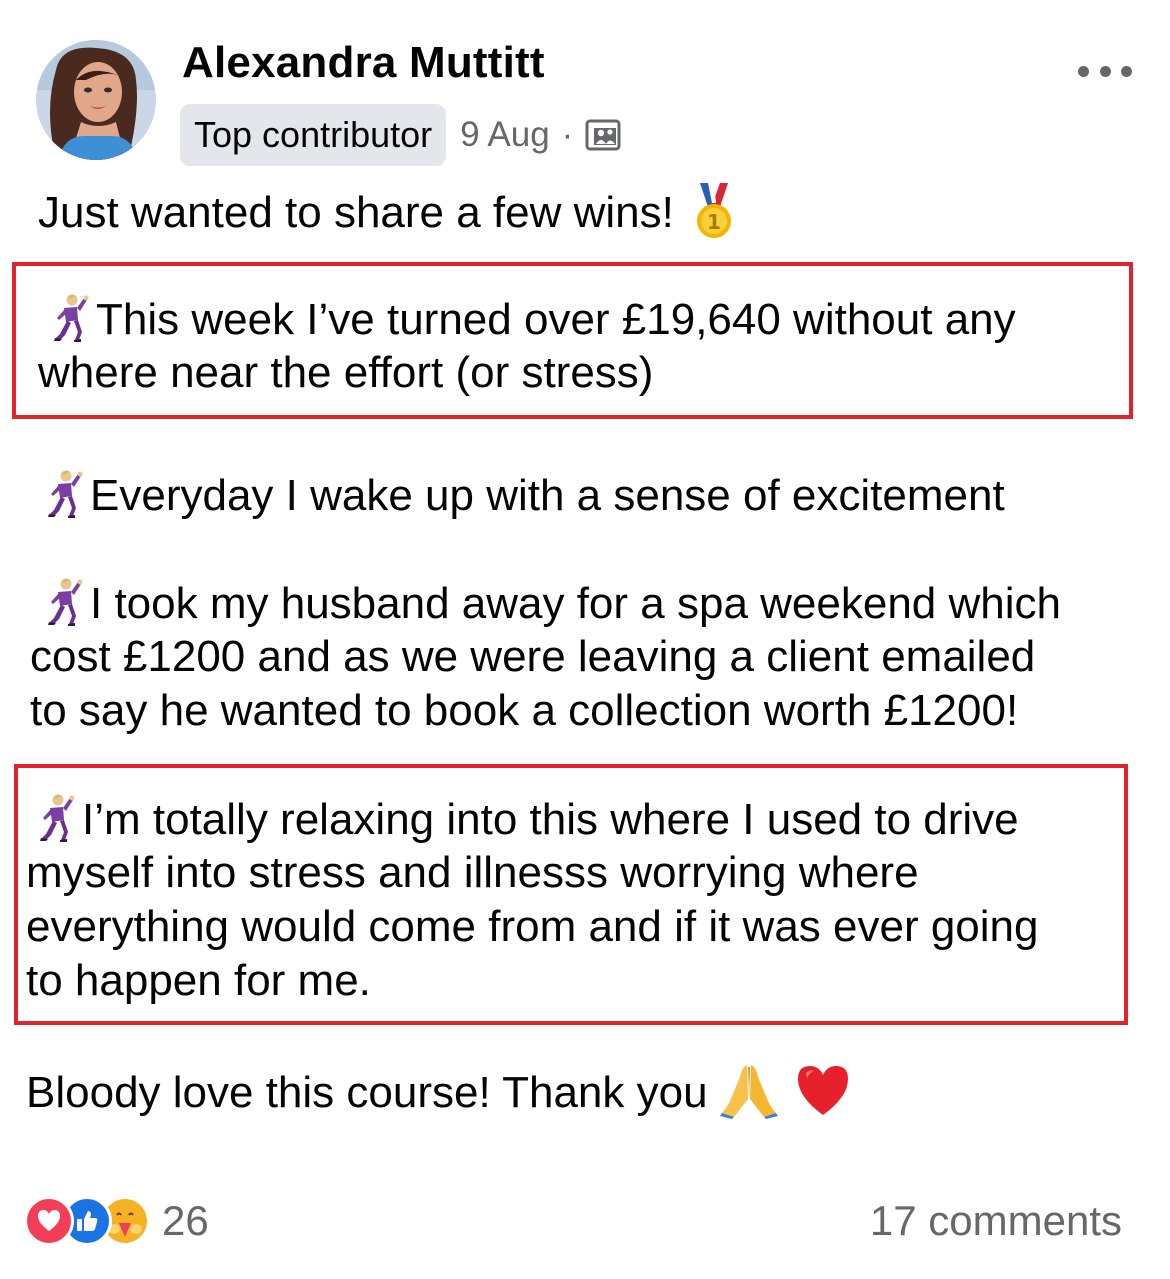 This screenshot has height=1279, width=1170. Describe the element at coordinates (198, 980) in the screenshot. I see `win-relaxing-line4: to happen for me.` at that location.